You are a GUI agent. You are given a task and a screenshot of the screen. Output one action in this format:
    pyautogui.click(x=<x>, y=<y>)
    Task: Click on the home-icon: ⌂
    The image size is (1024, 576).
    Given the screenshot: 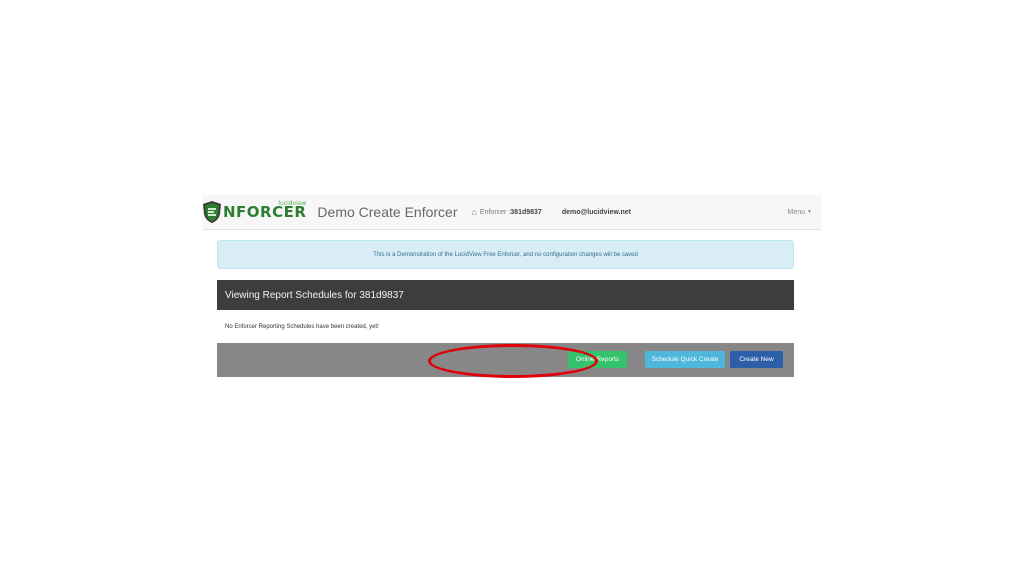 What is the action you would take?
    pyautogui.click(x=474, y=212)
    